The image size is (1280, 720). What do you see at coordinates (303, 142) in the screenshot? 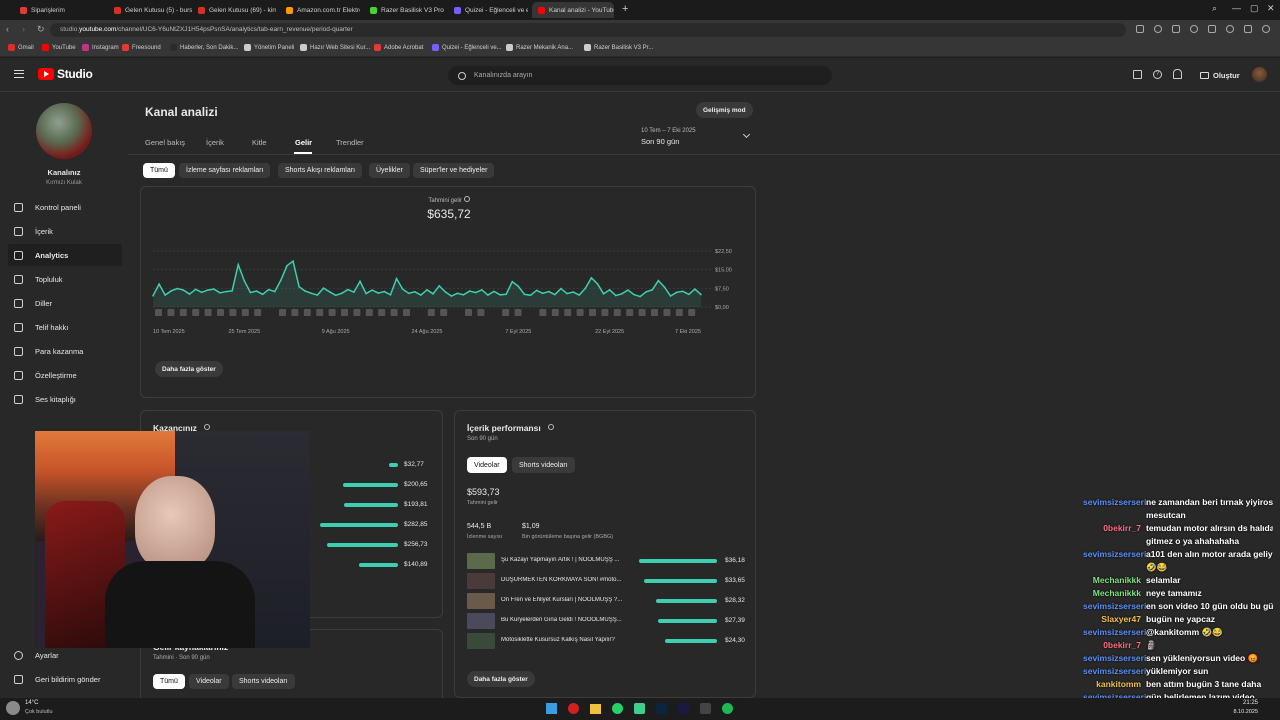
I see `tab-3: Gelir` at bounding box center [303, 142].